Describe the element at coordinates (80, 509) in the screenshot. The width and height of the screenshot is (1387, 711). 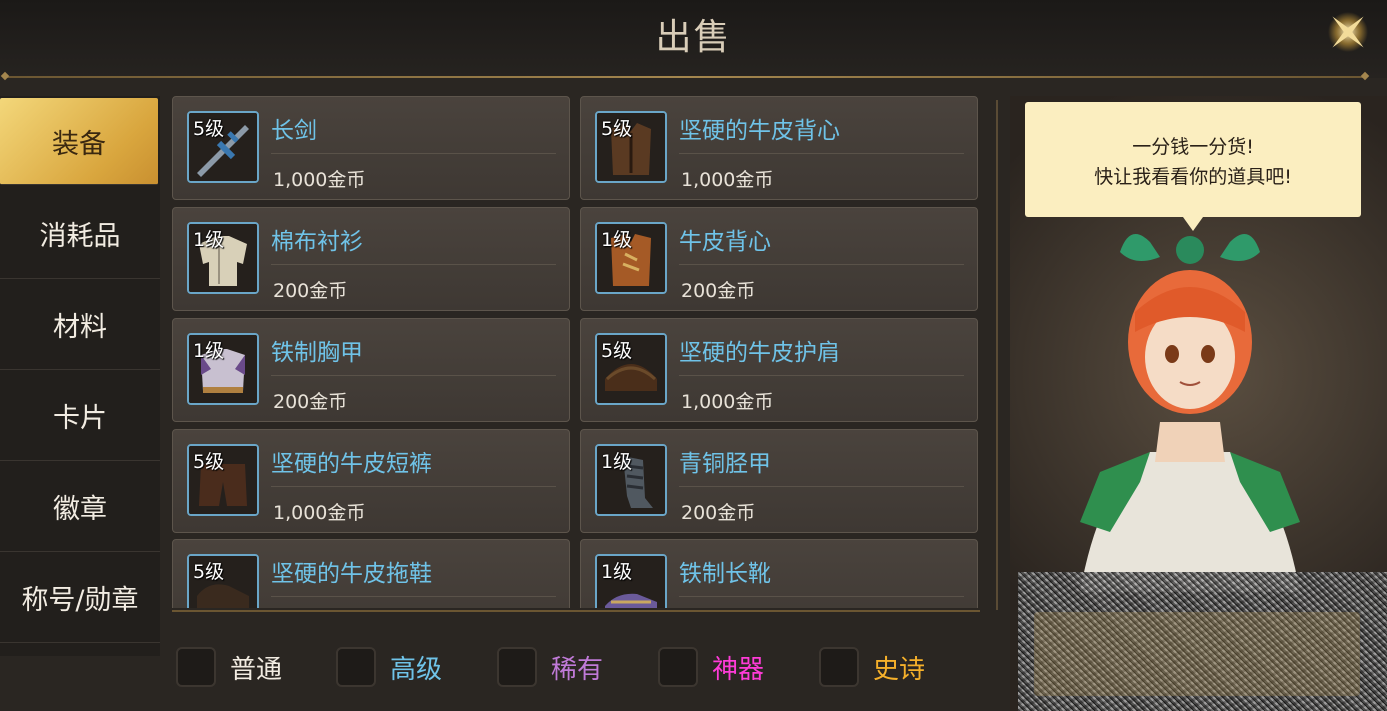
I see `sidebar-item-label: 徽章` at that location.